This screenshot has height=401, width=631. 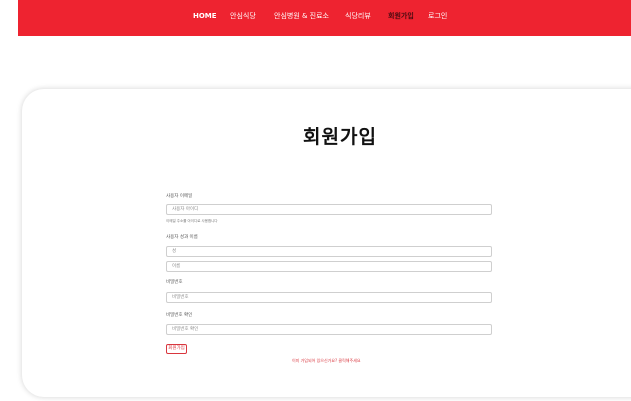 What do you see at coordinates (358, 16) in the screenshot?
I see `nav-restaurant-reviews: 식당리뷰` at bounding box center [358, 16].